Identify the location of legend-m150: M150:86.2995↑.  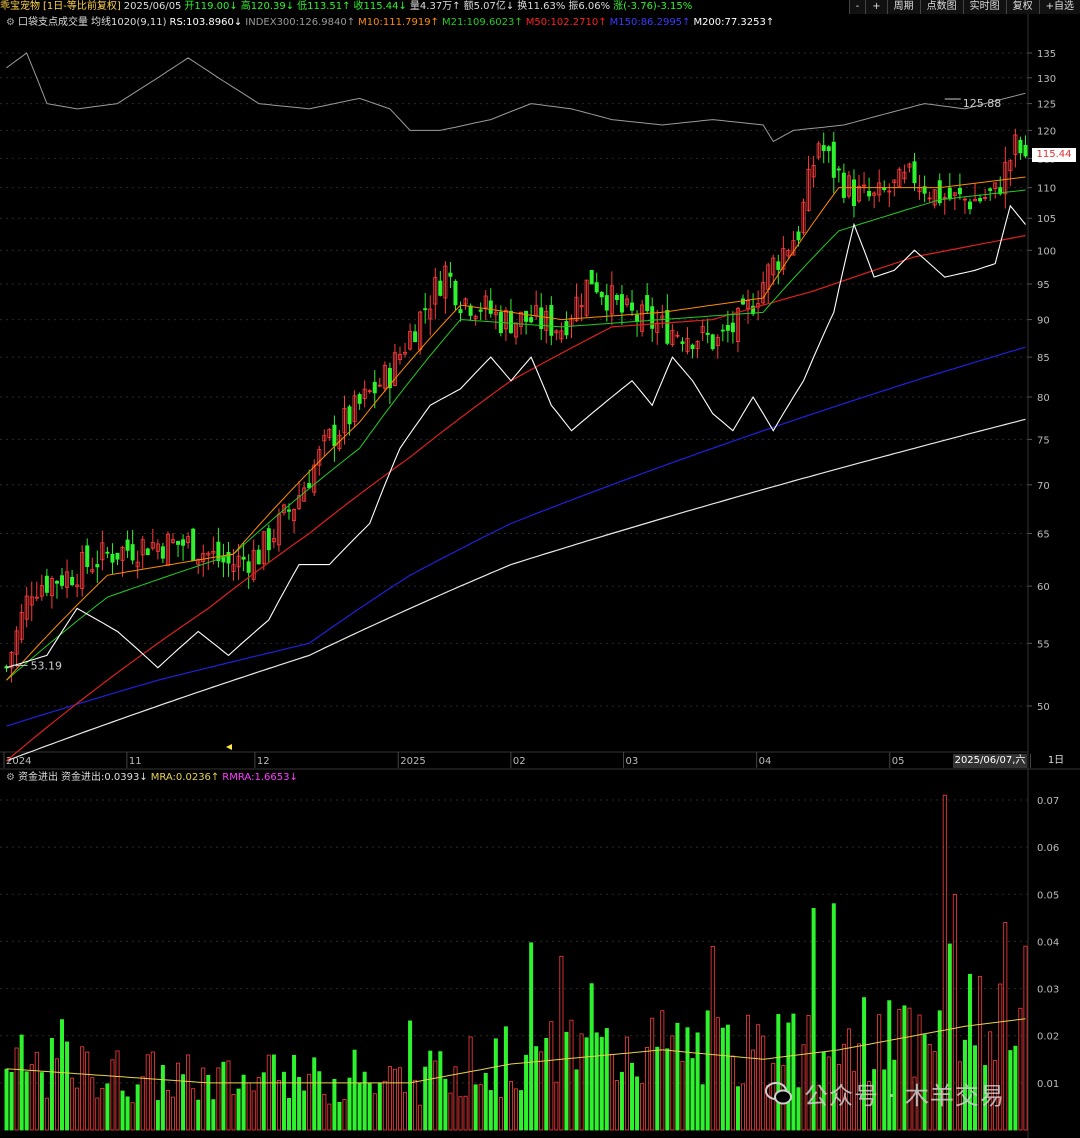
(650, 22).